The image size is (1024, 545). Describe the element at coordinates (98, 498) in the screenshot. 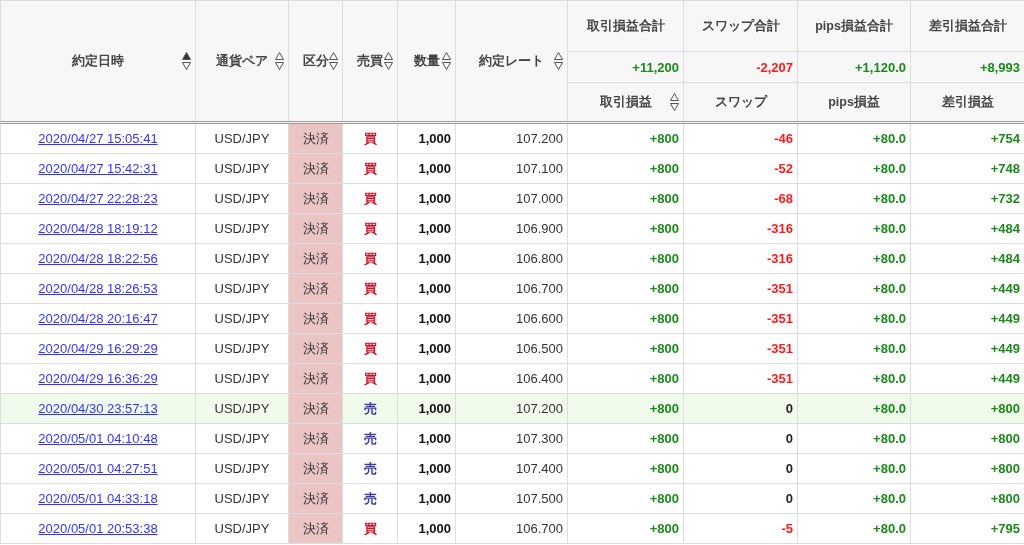

I see `date-link: 2020/05/01 04:33:18` at that location.